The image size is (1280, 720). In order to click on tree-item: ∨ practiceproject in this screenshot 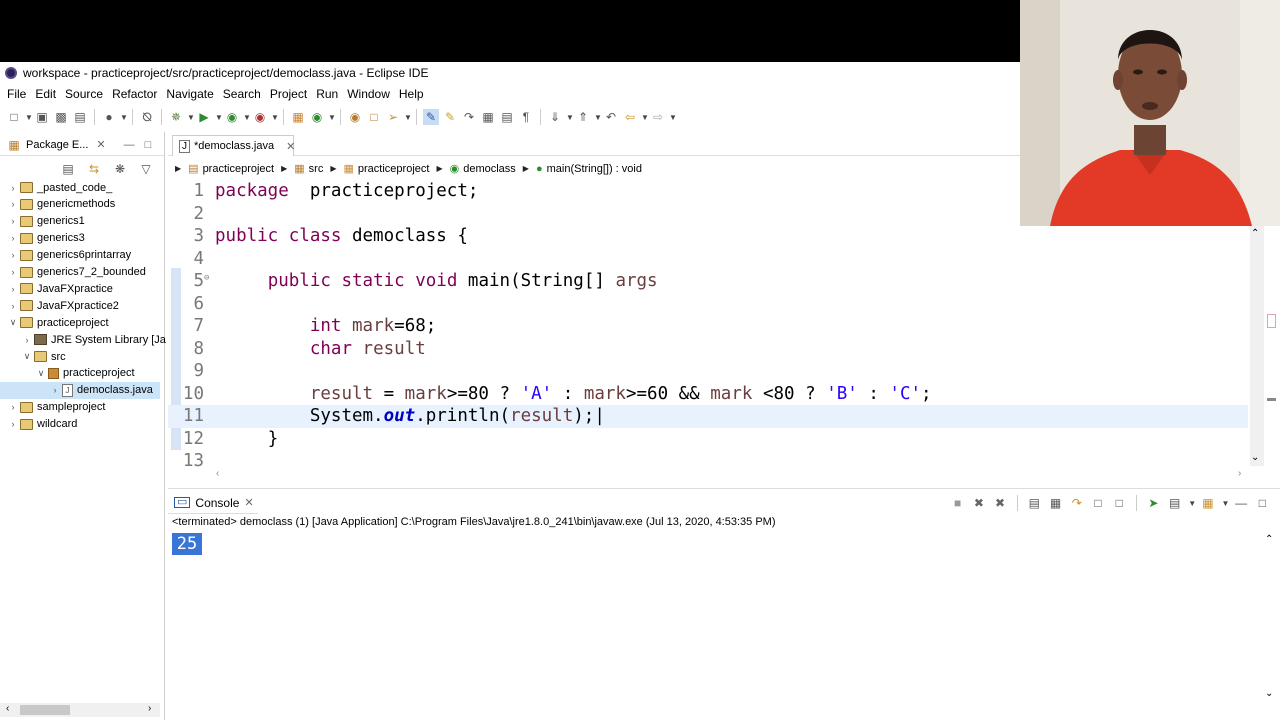, I will do `click(67, 373)`.